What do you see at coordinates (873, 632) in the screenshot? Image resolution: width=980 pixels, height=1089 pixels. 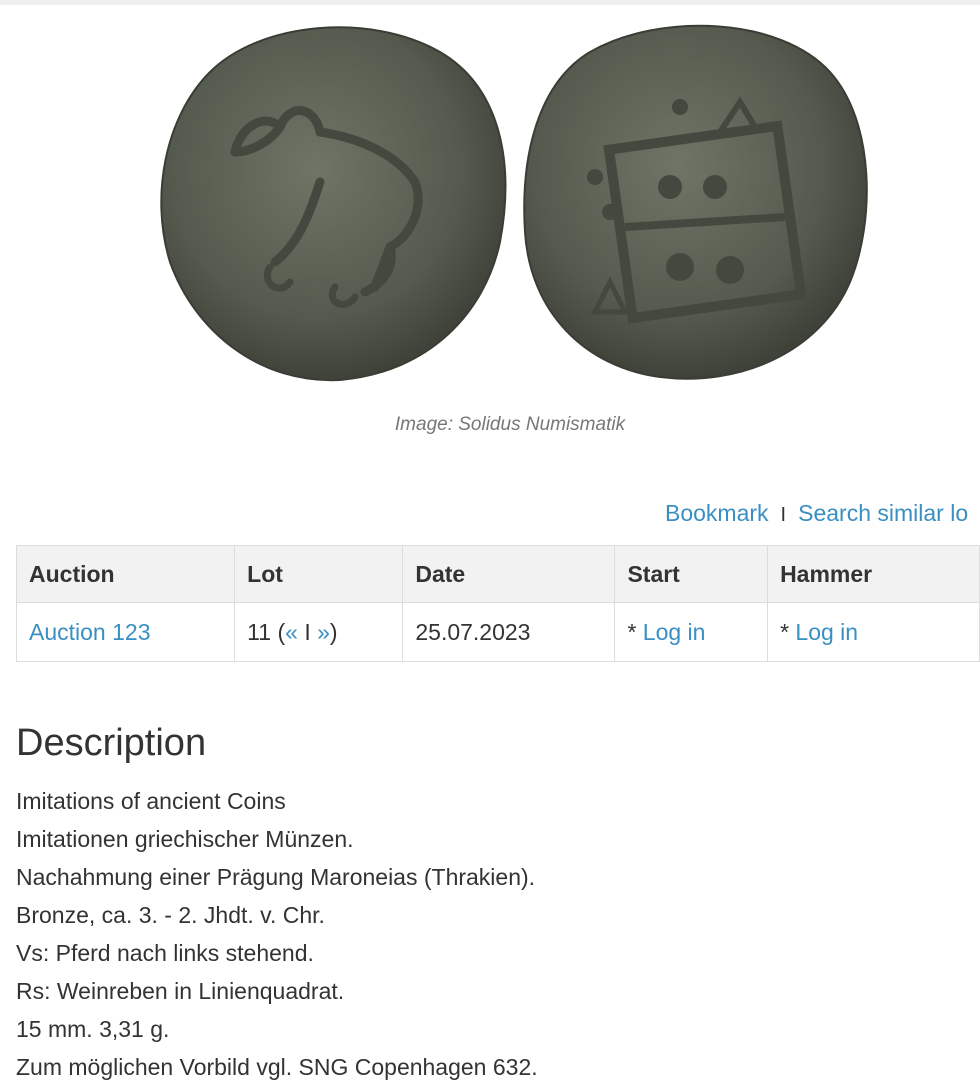 I see `cell-hammer: * Log in` at bounding box center [873, 632].